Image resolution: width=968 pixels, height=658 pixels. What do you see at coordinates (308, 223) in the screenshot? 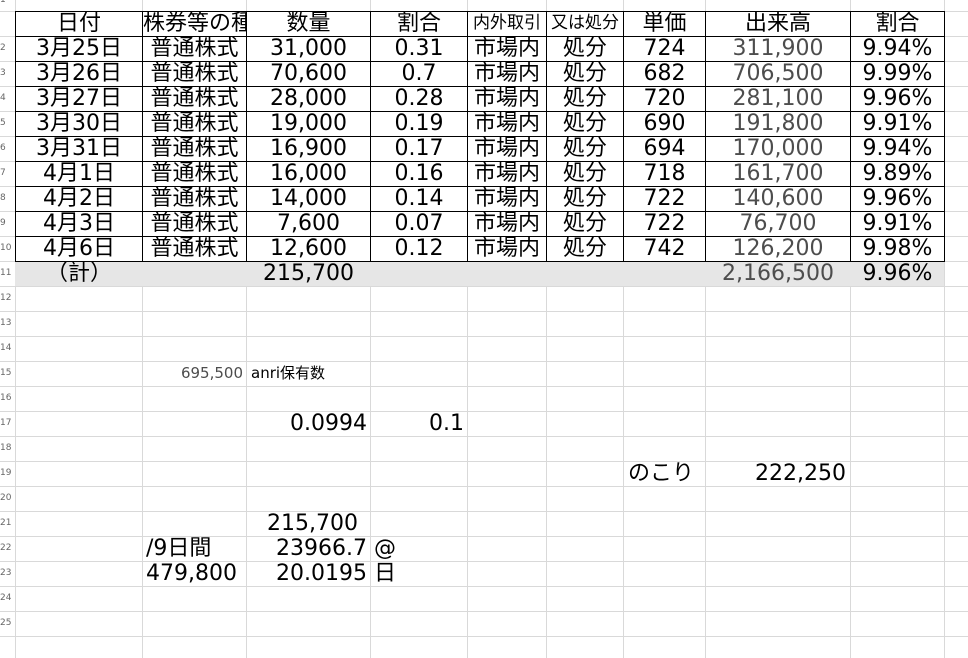
I see `cell-qty: 7,600` at bounding box center [308, 223].